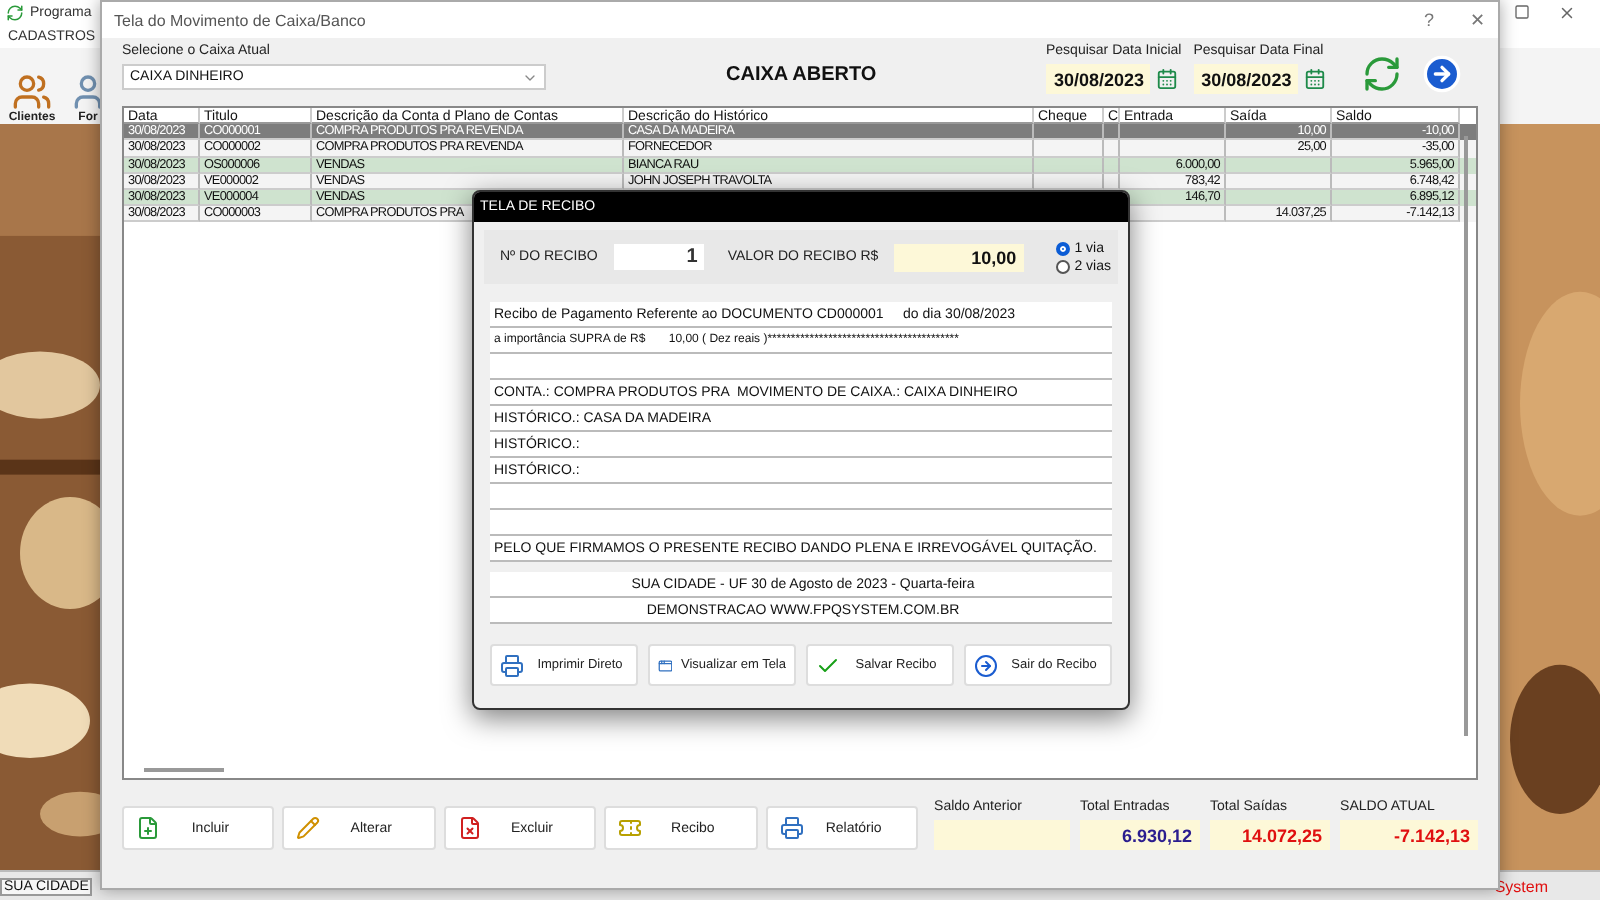 The height and width of the screenshot is (900, 1600). What do you see at coordinates (1409, 835) in the screenshot?
I see `total-field: -7.142,13` at bounding box center [1409, 835].